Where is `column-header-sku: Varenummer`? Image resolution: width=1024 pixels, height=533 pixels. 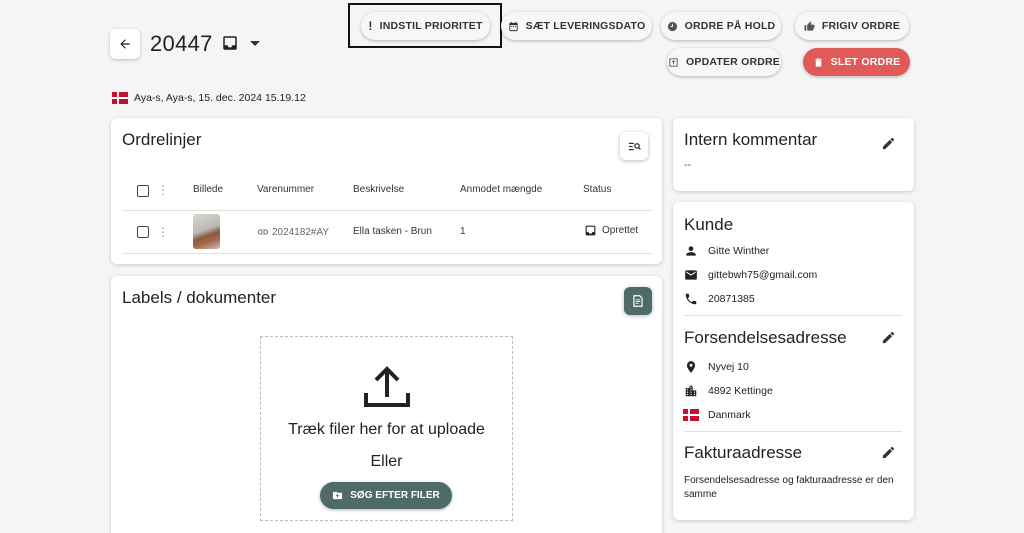
column-header-sku: Varenummer is located at coordinates (285, 189).